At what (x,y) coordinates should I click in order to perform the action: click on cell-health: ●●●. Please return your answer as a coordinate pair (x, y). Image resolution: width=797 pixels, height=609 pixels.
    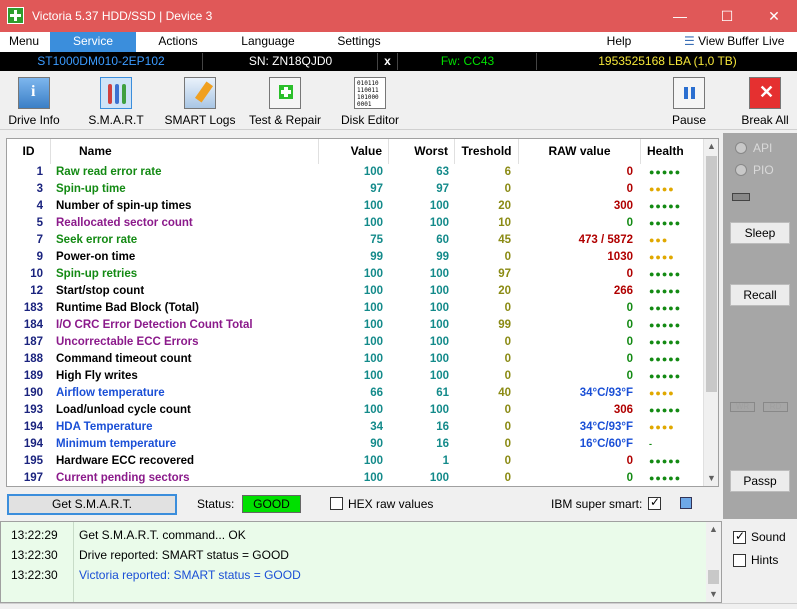
    Looking at the image, I should click on (659, 240).